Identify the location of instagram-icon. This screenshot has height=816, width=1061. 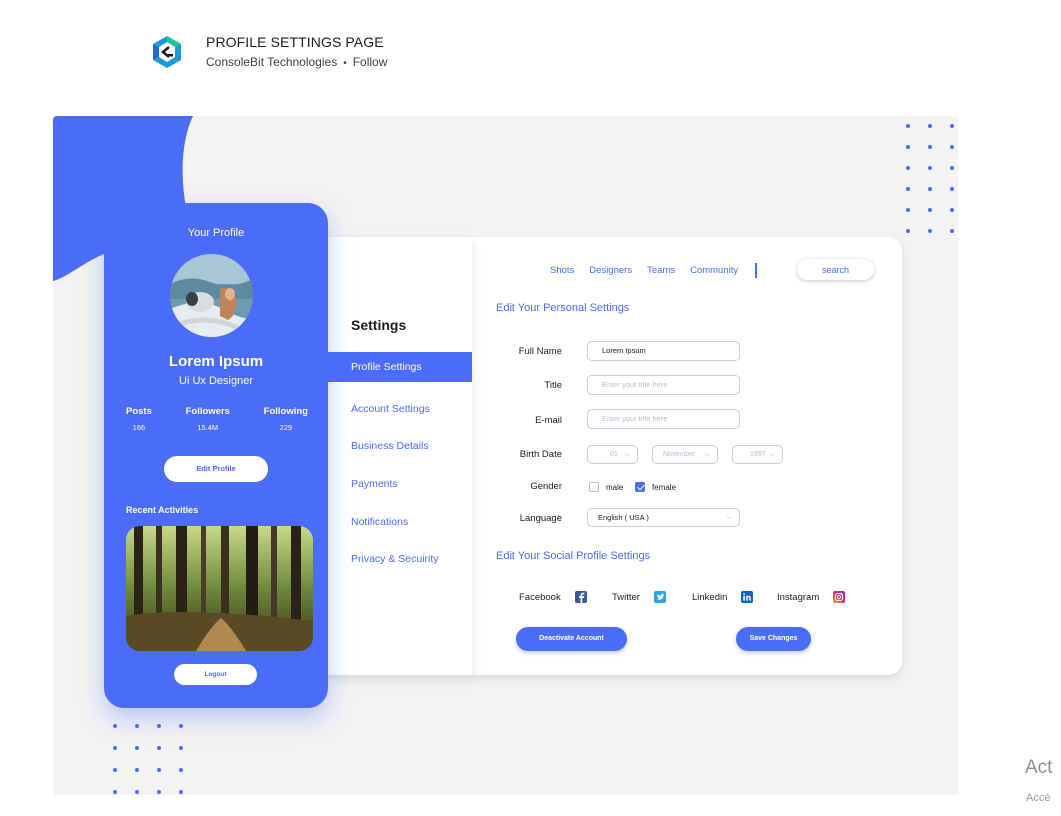
(839, 597).